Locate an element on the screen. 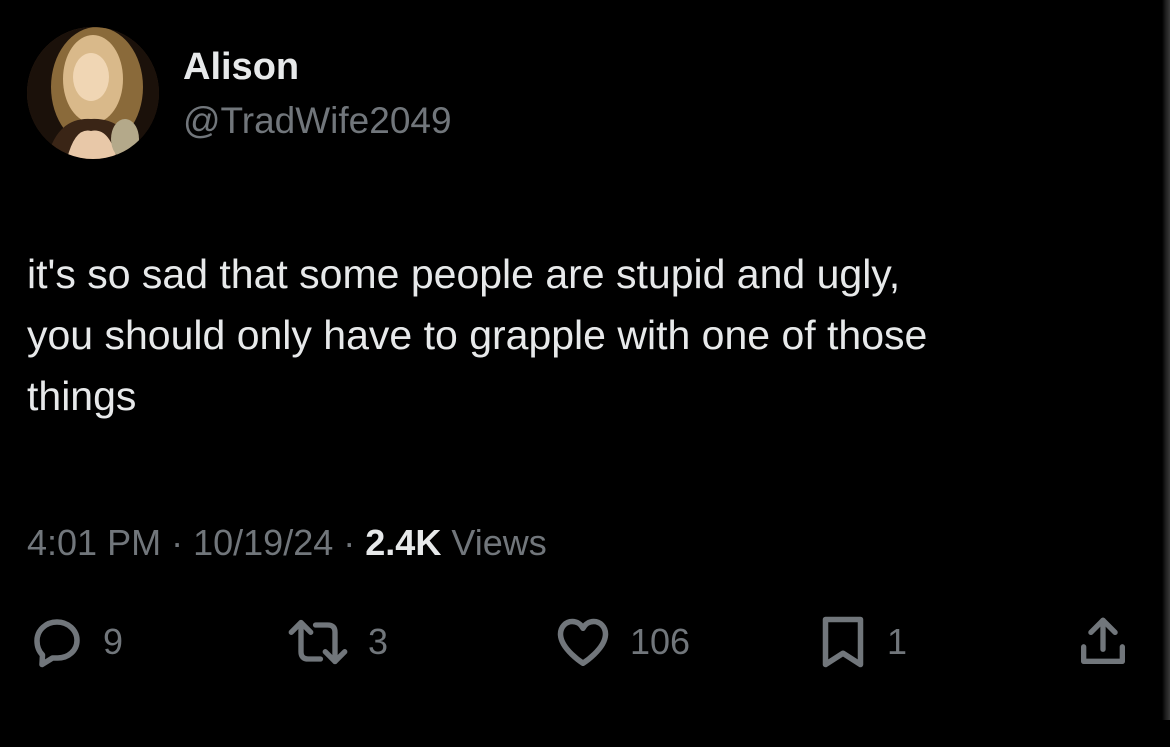  bookmark-button: 1 is located at coordinates (861, 642).